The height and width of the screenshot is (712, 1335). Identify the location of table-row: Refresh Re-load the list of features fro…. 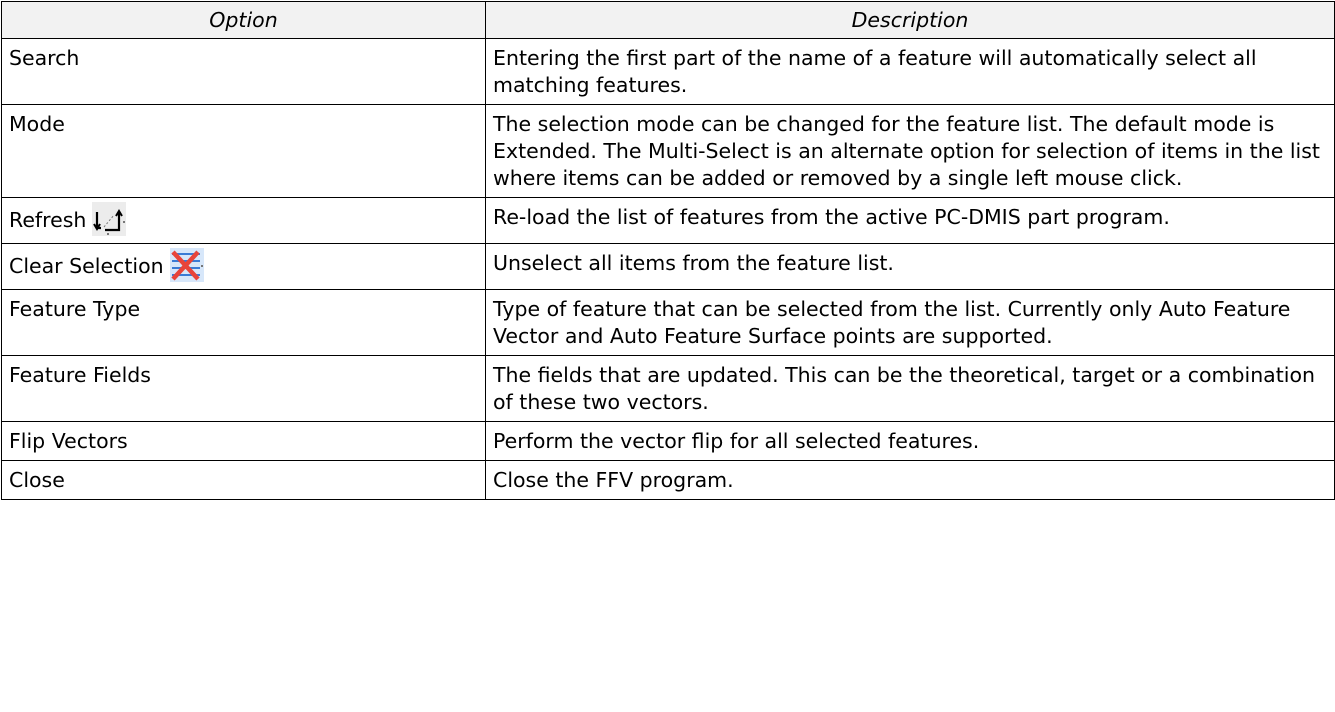
(668, 220).